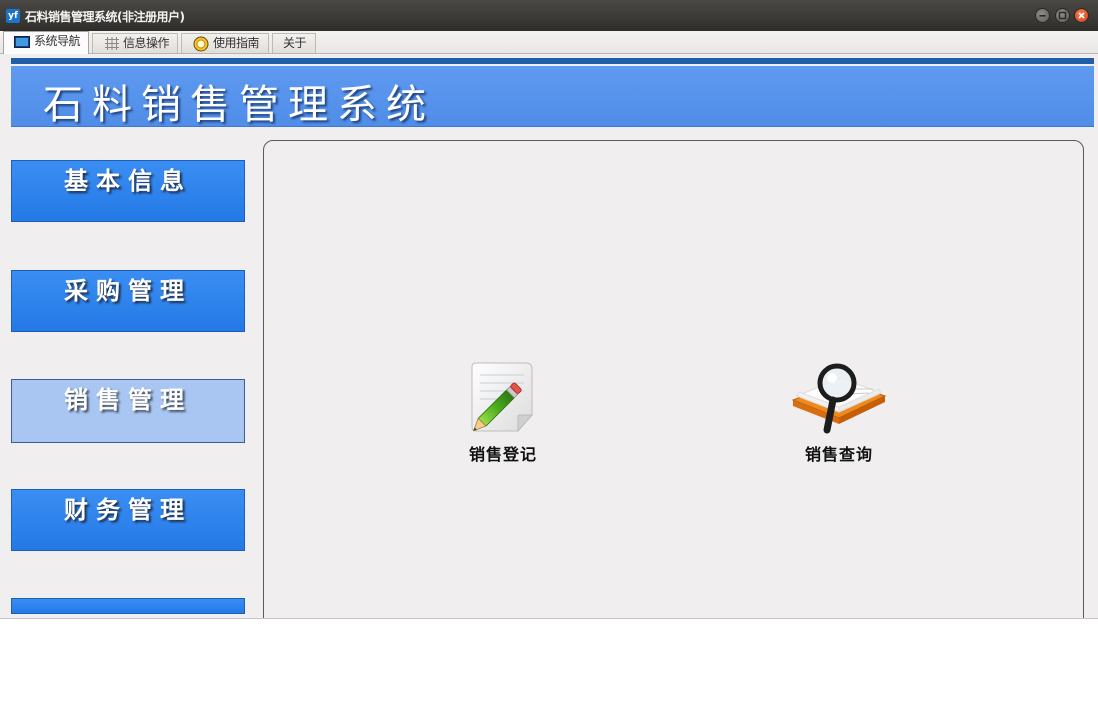 This screenshot has width=1098, height=713. What do you see at coordinates (201, 43) in the screenshot?
I see `help-ring-icon` at bounding box center [201, 43].